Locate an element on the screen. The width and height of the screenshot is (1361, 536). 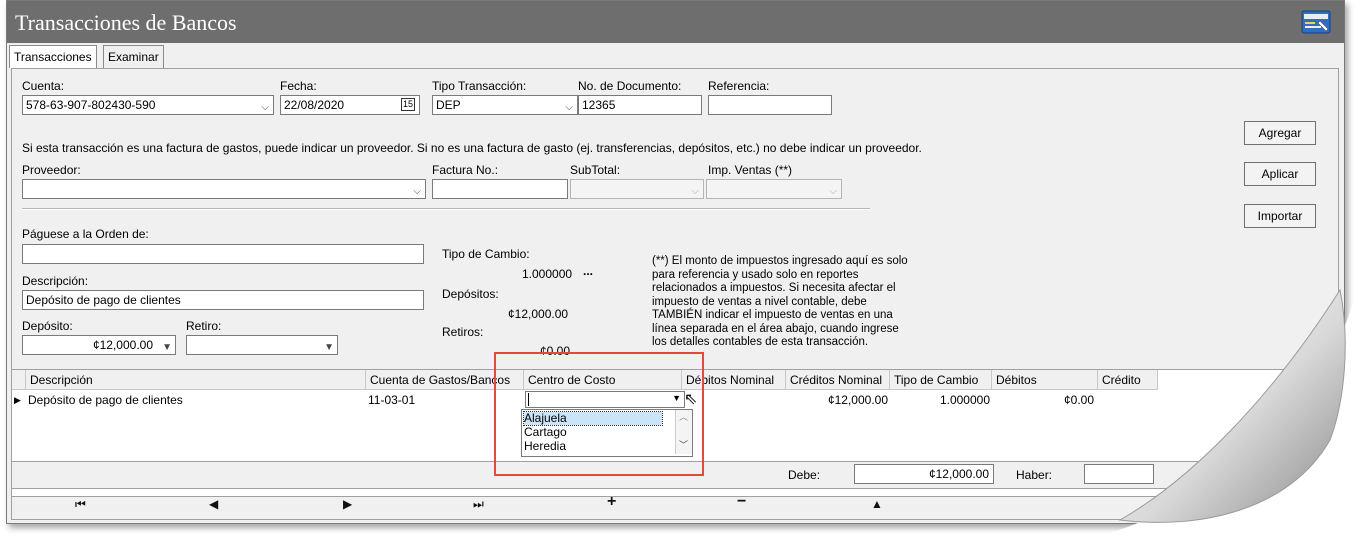
proveedor-select: ⌵ is located at coordinates (224, 189).